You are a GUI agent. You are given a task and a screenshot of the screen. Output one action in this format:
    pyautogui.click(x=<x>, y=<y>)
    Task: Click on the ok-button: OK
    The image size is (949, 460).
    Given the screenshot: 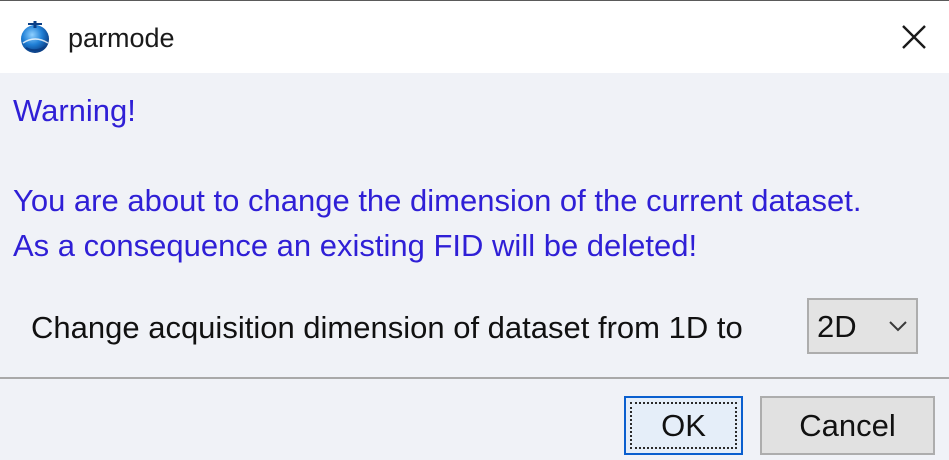 What is the action you would take?
    pyautogui.click(x=683, y=425)
    